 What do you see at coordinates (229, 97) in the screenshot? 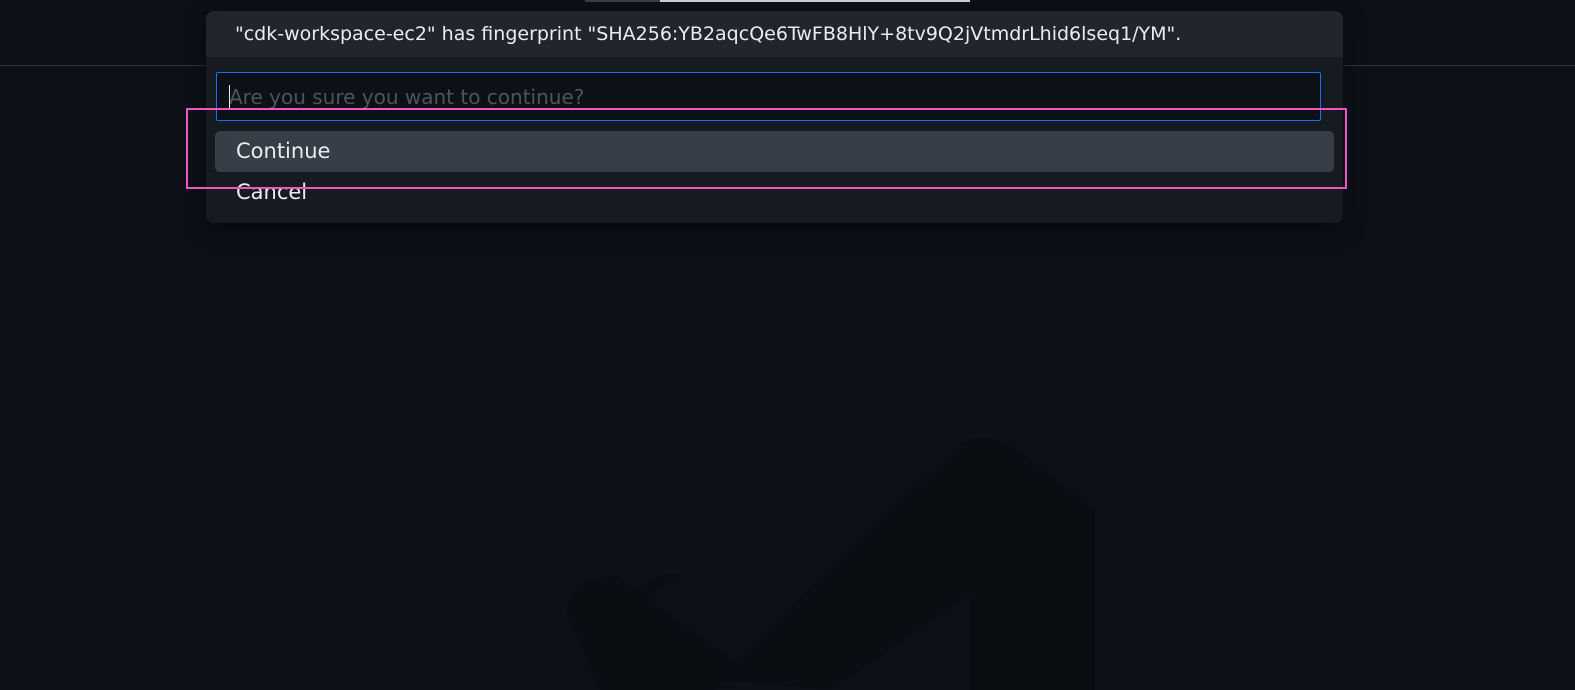
I see `text-caret` at bounding box center [229, 97].